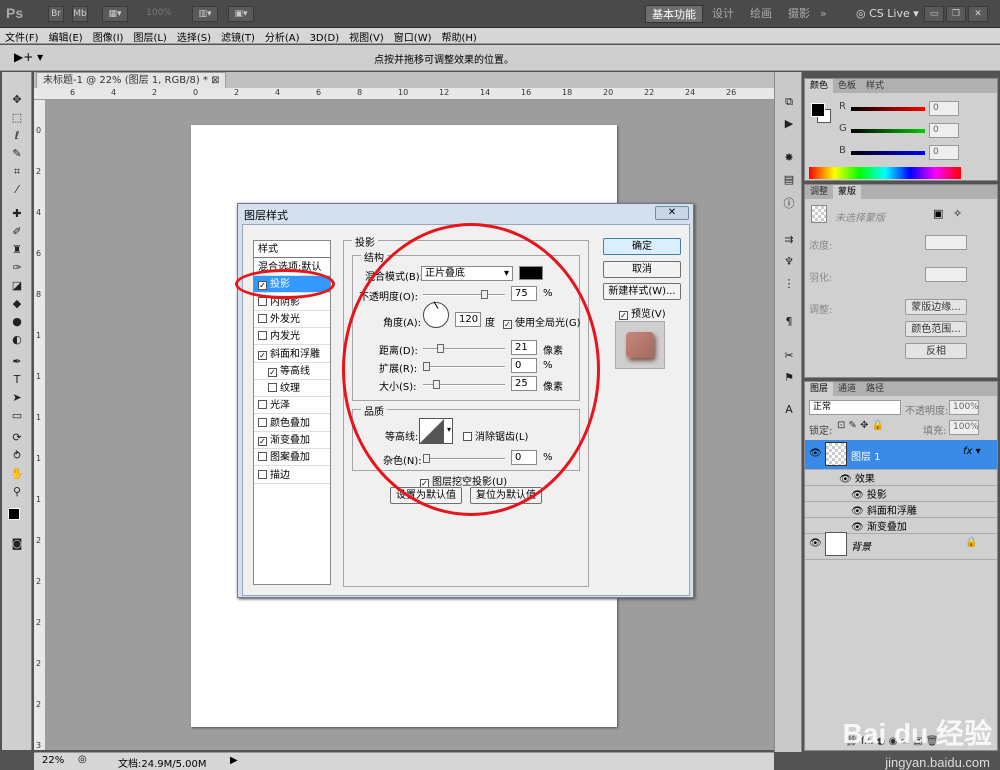 The width and height of the screenshot is (1000, 770). Describe the element at coordinates (17, 438) in the screenshot. I see `3d-rotate-tool-icon: ⟳` at that location.